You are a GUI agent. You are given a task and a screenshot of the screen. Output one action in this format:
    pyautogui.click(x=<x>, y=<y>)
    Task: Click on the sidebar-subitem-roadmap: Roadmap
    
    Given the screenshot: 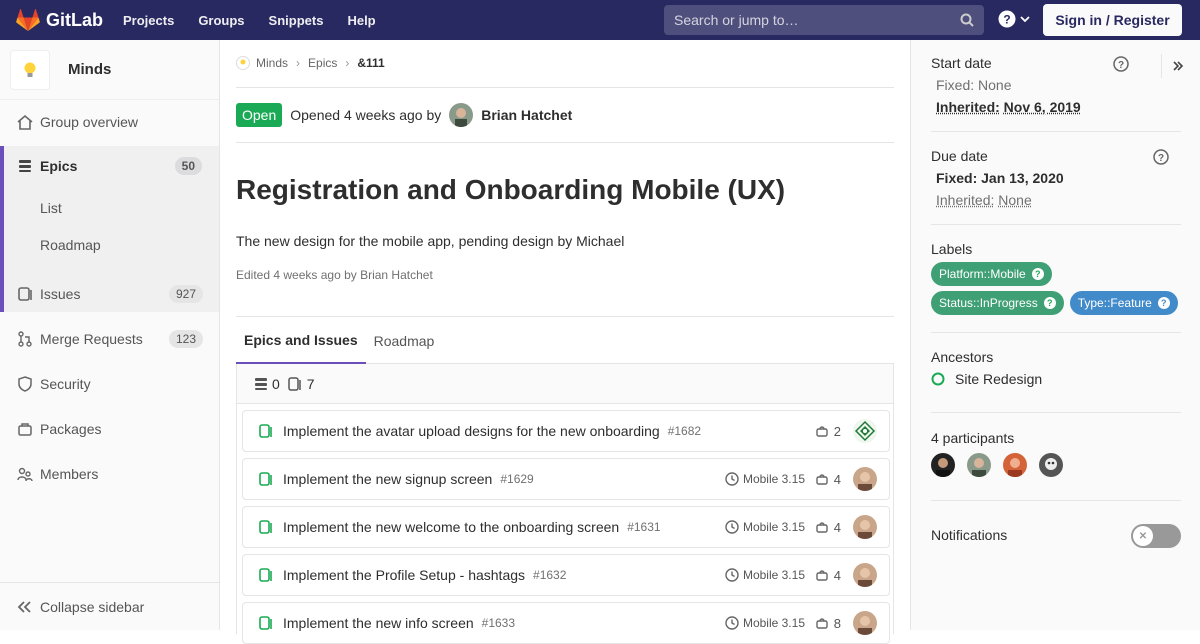 What is the action you would take?
    pyautogui.click(x=70, y=245)
    